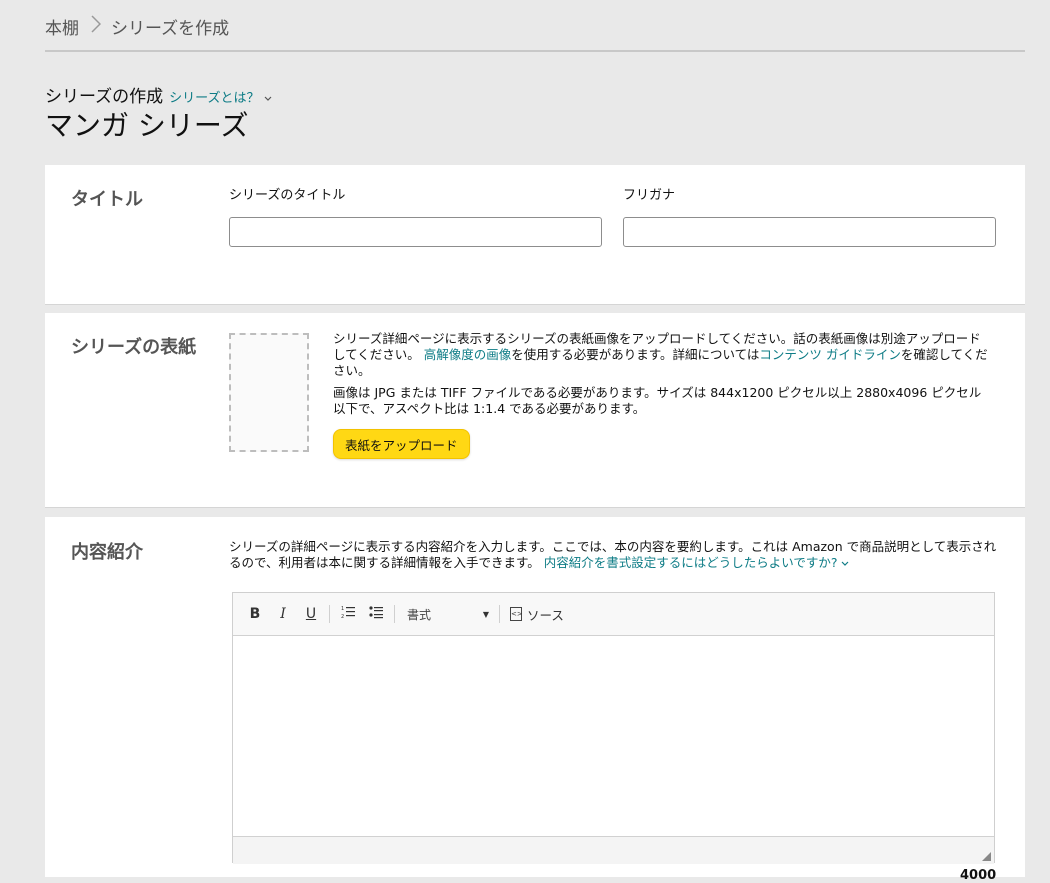 Image resolution: width=1050 pixels, height=883 pixels. Describe the element at coordinates (269, 392) in the screenshot. I see `cover-image-dropzone` at that location.